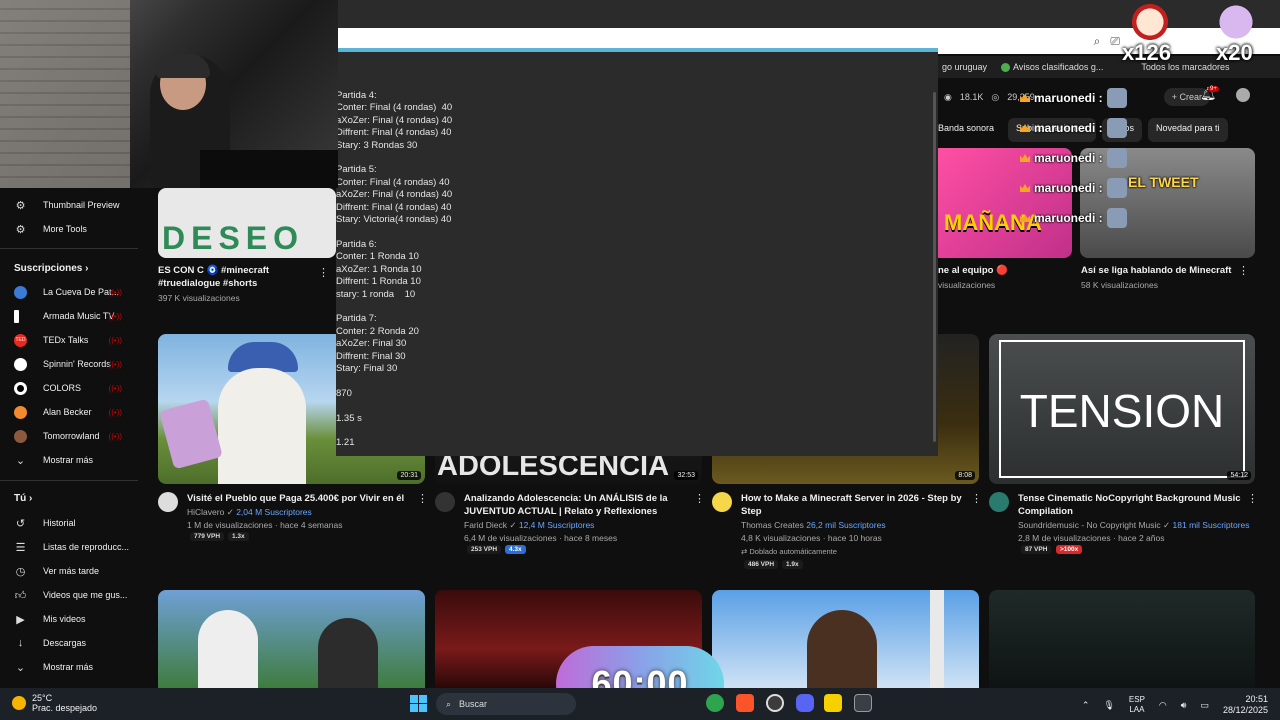  I want to click on sidebar-sub: Tomorrowland ((•)), so click(70, 436).